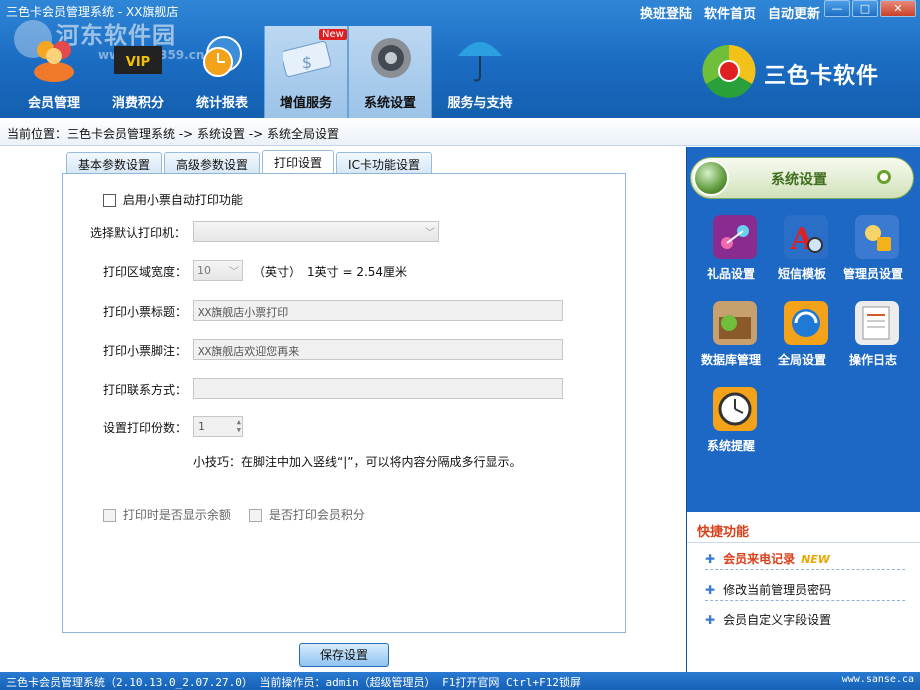 The height and width of the screenshot is (690, 920). I want to click on global-settings-icon, so click(806, 323).